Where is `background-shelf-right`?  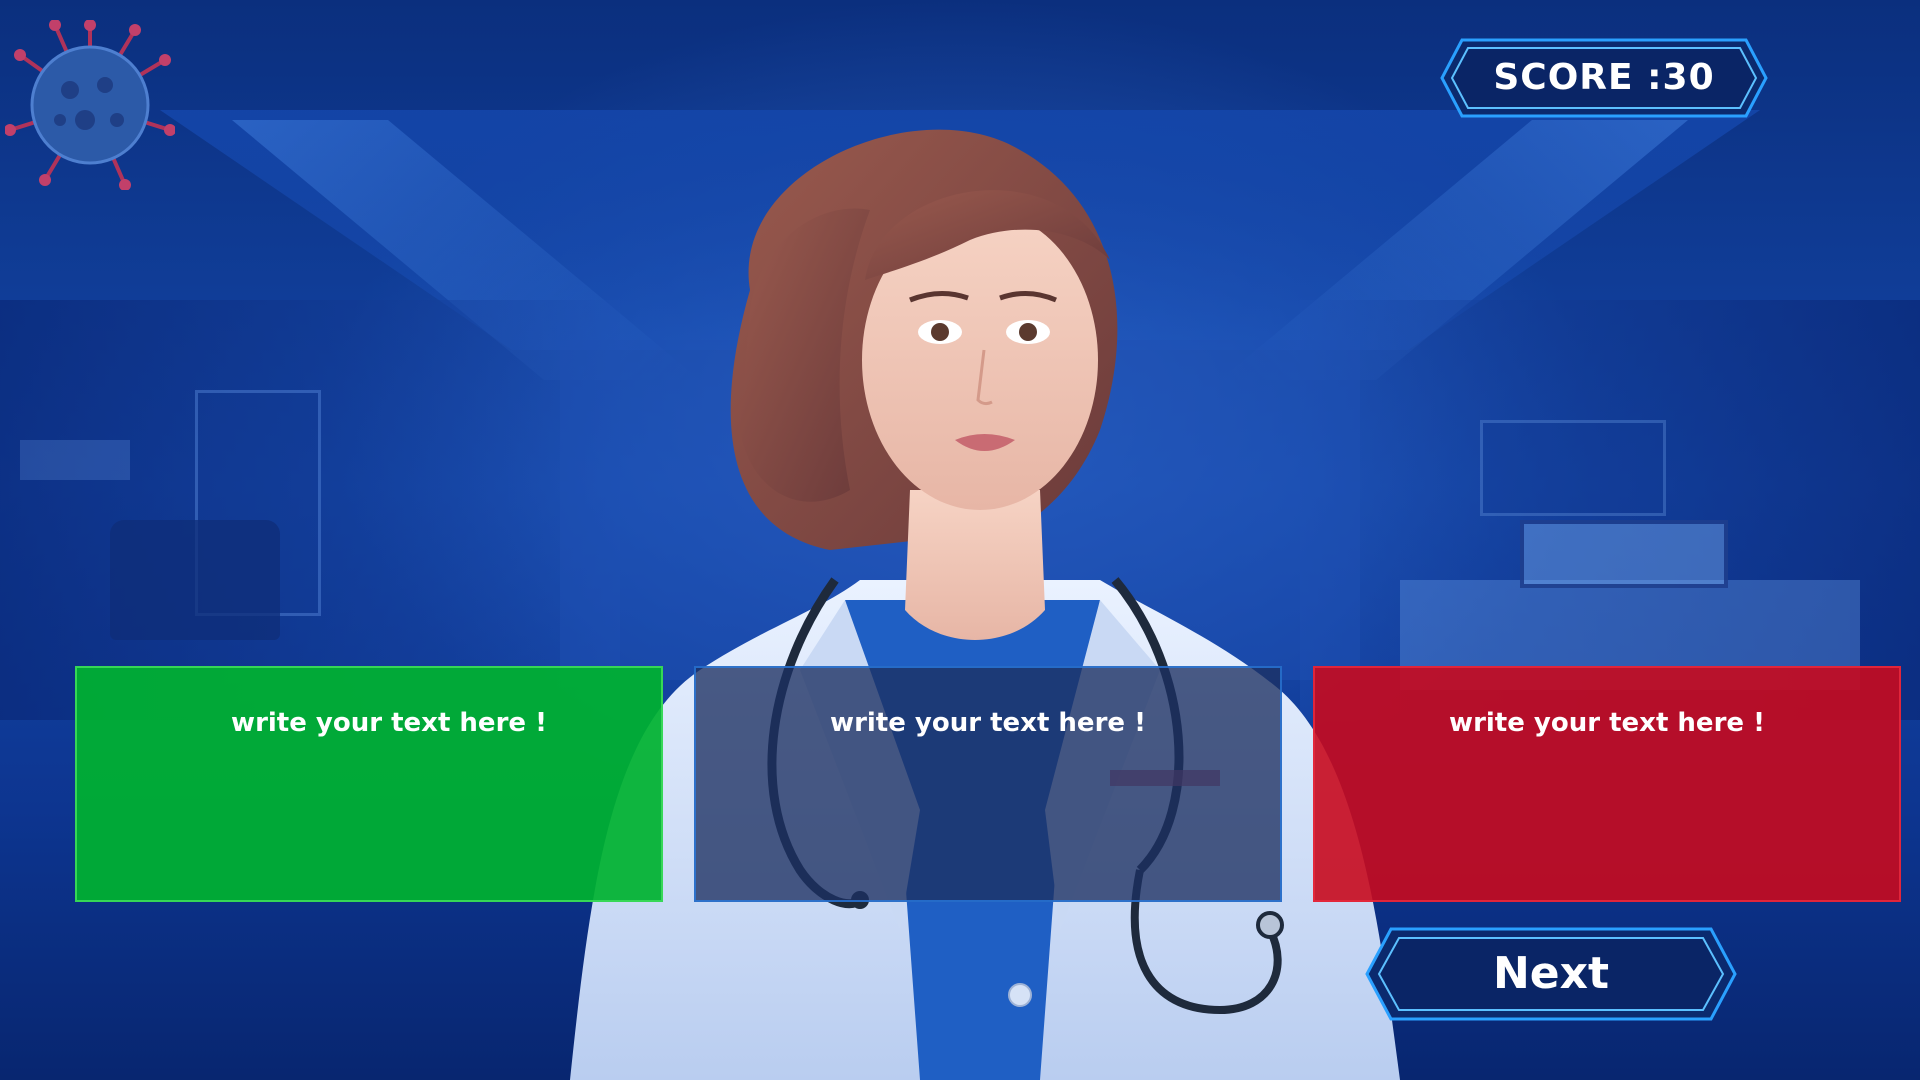 background-shelf-right is located at coordinates (1573, 468).